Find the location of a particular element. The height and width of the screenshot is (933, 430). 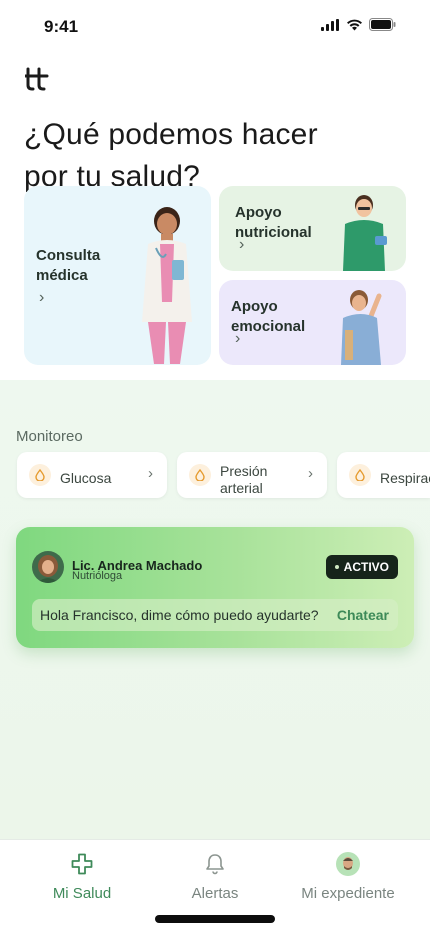

status-badge-label: ACTIVO is located at coordinates (366, 567).